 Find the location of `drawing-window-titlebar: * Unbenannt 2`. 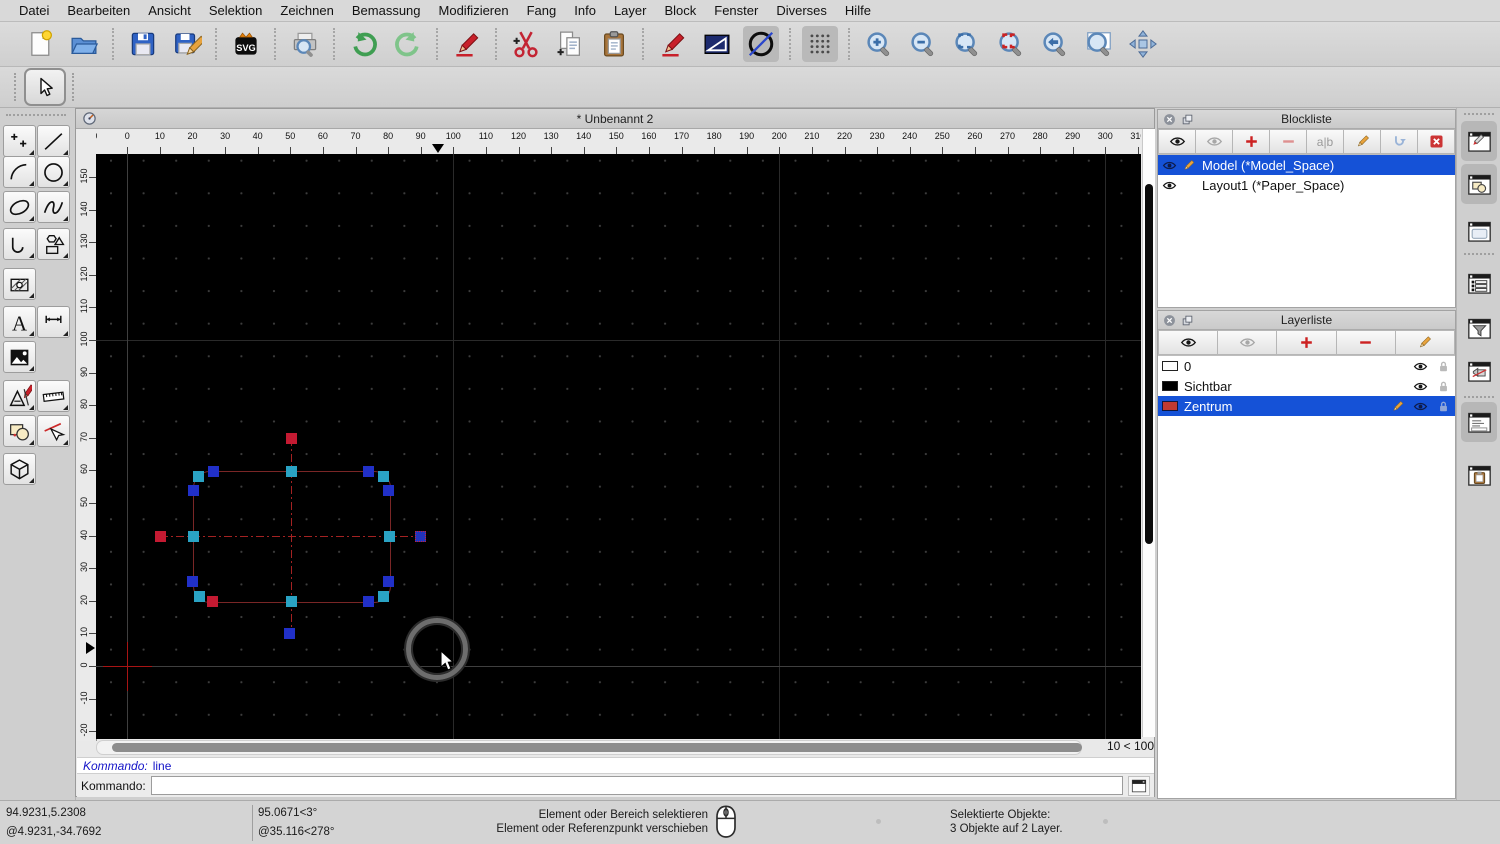

drawing-window-titlebar: * Unbenannt 2 is located at coordinates (615, 119).